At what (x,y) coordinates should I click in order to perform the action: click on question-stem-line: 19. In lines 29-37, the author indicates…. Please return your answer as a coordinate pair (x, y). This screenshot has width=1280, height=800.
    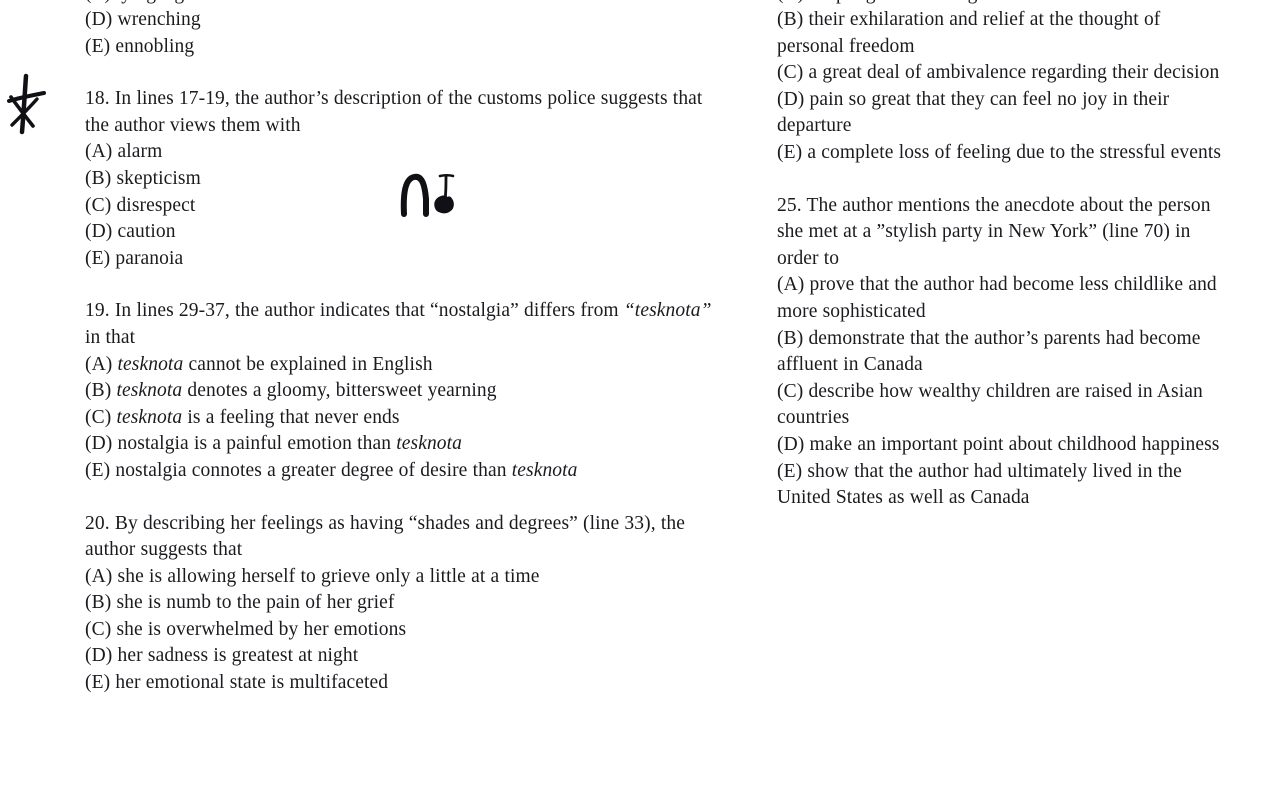
    Looking at the image, I should click on (420, 311).